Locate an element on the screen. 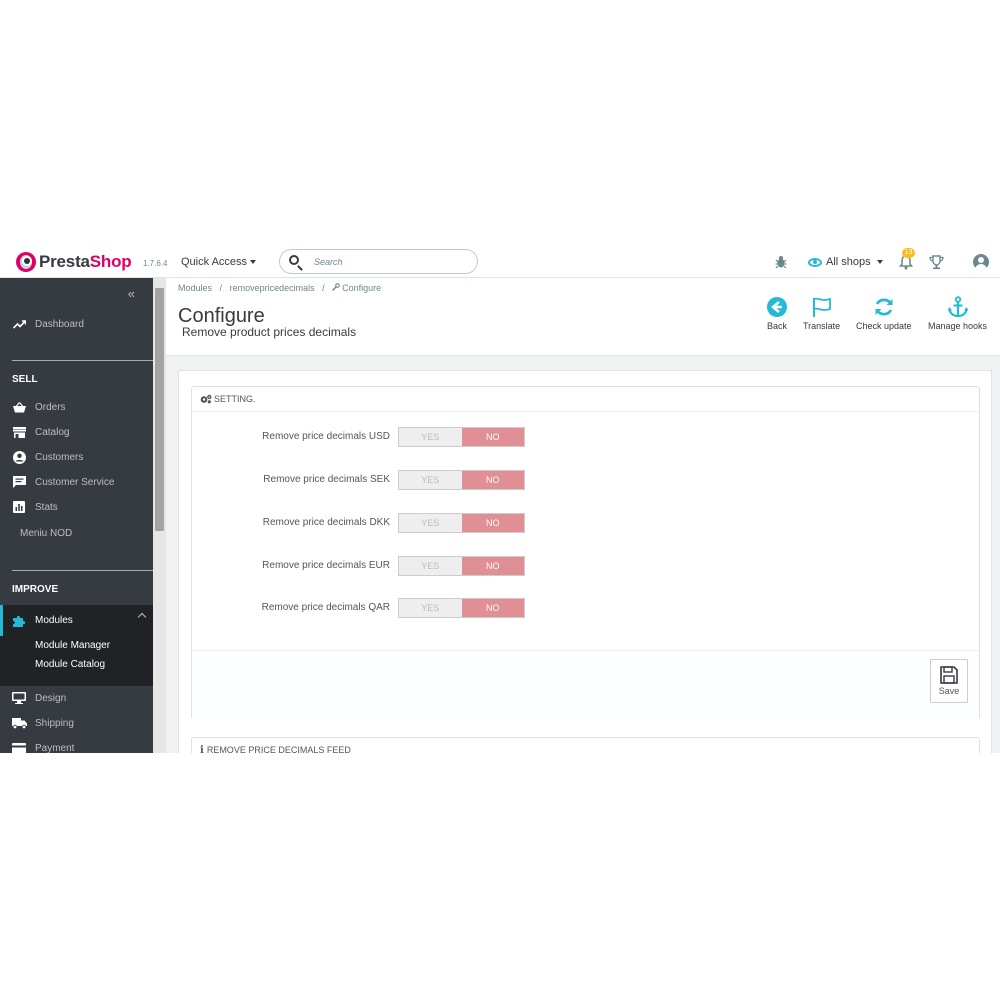  search-icon is located at coordinates (294, 260).